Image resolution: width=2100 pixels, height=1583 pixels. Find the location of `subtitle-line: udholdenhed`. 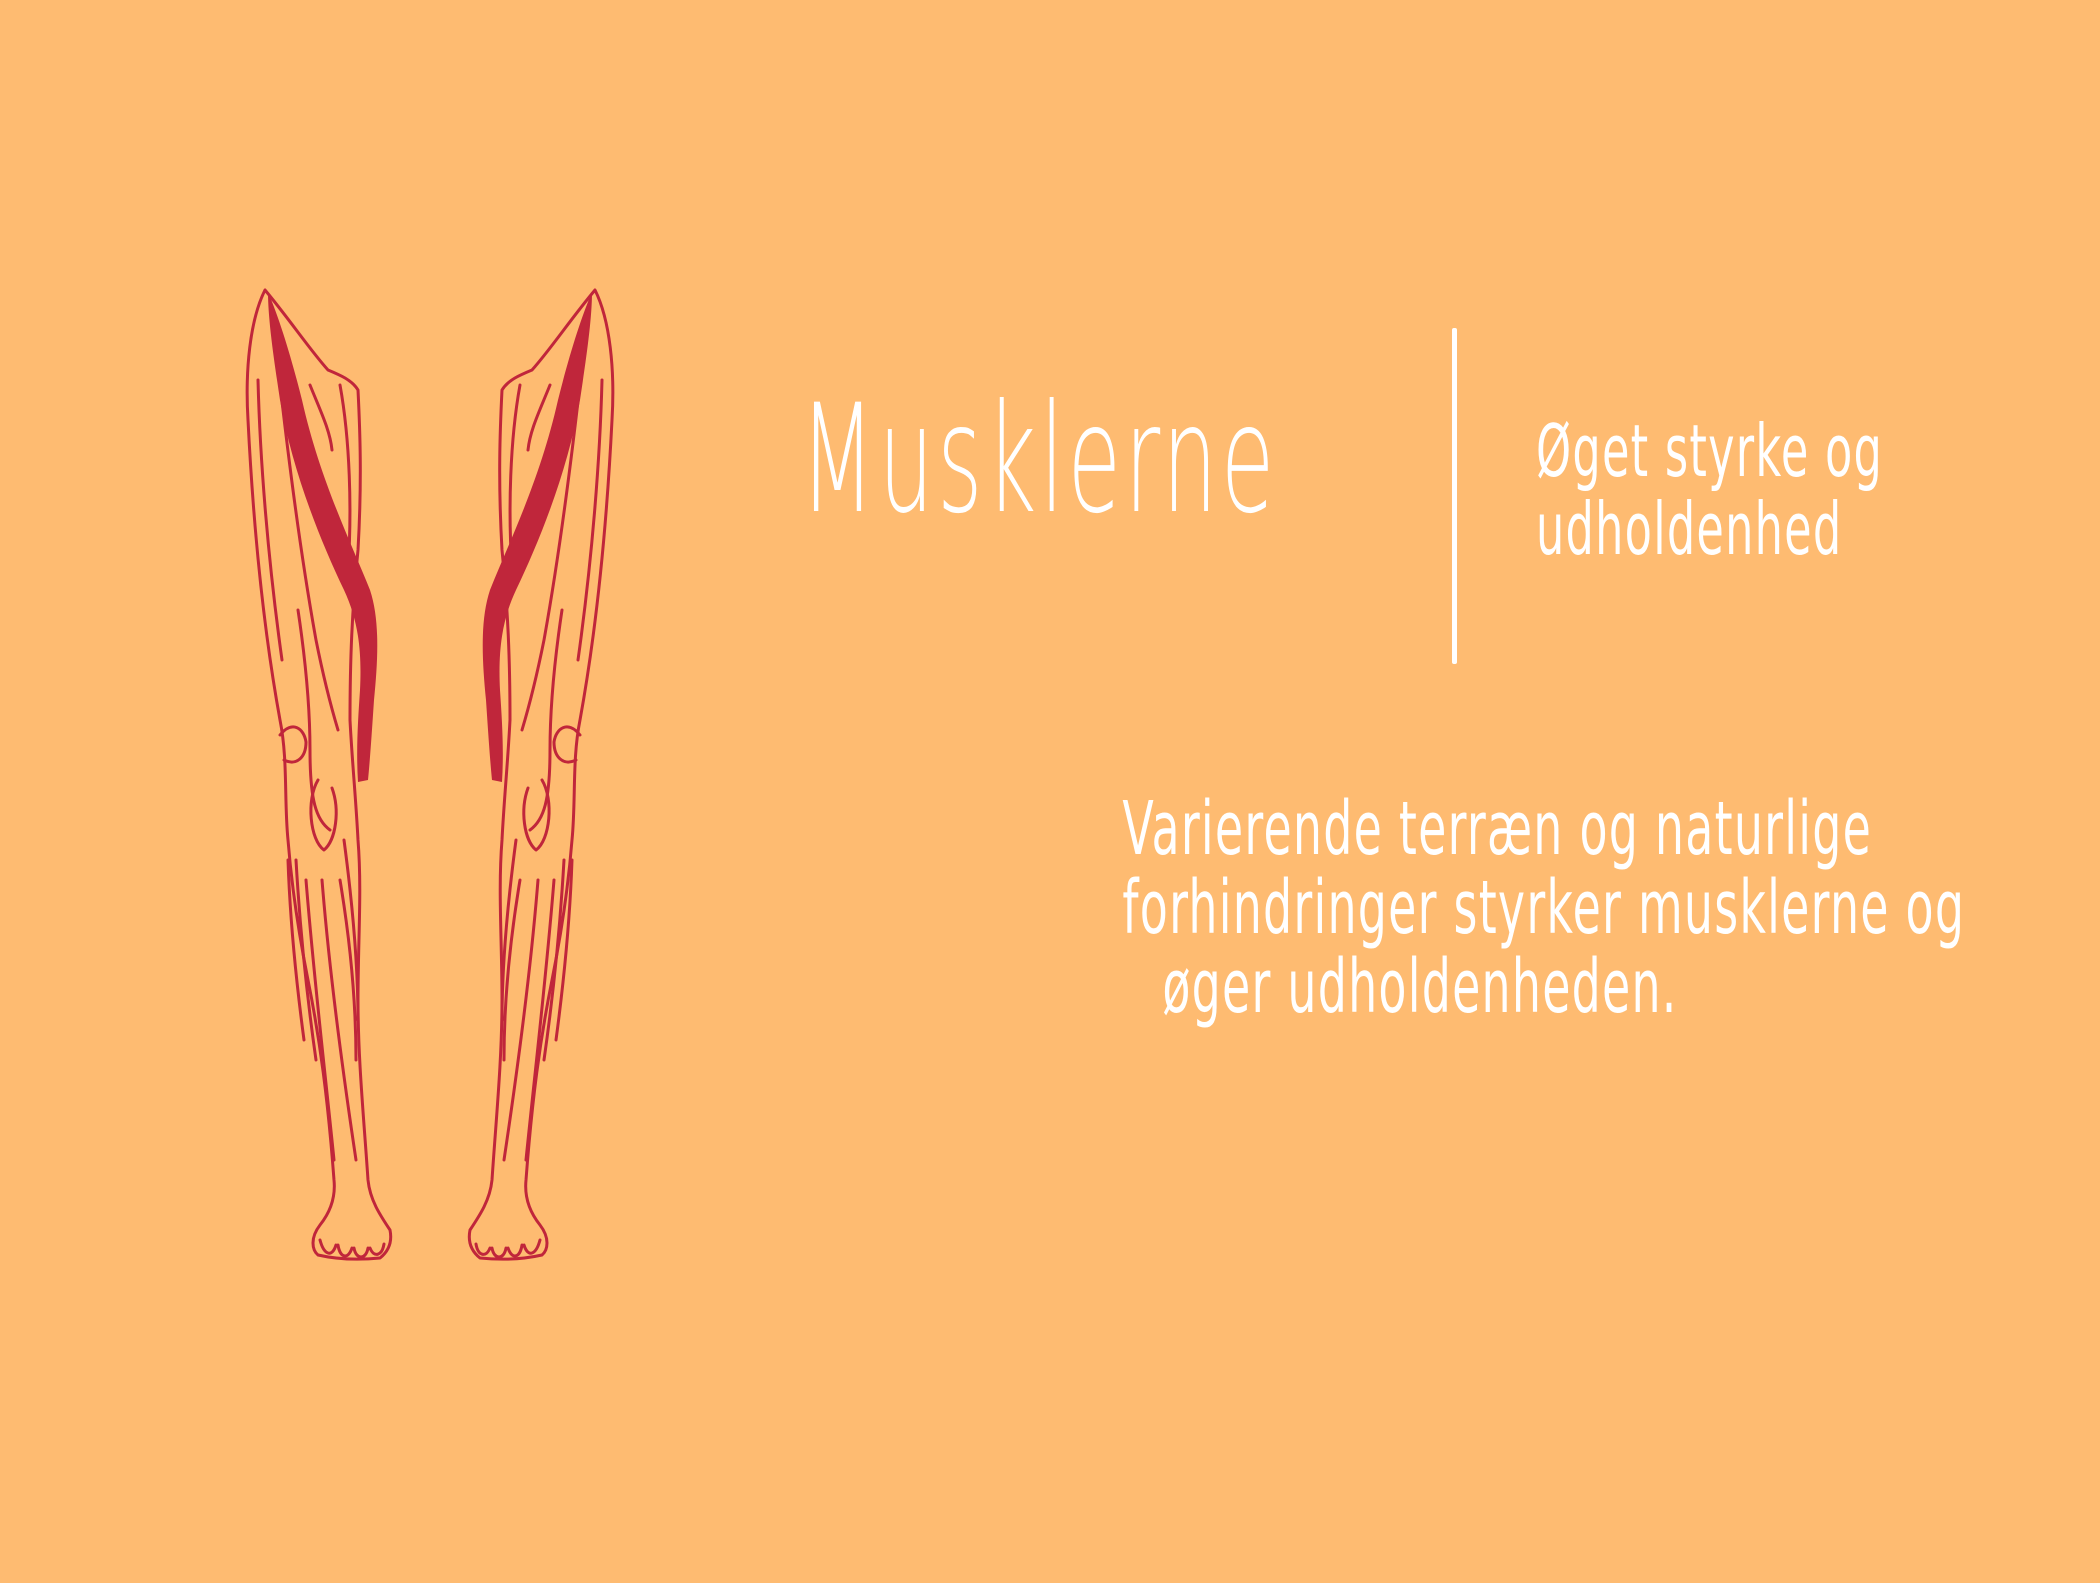

subtitle-line: udholdenhed is located at coordinates (1689, 529).